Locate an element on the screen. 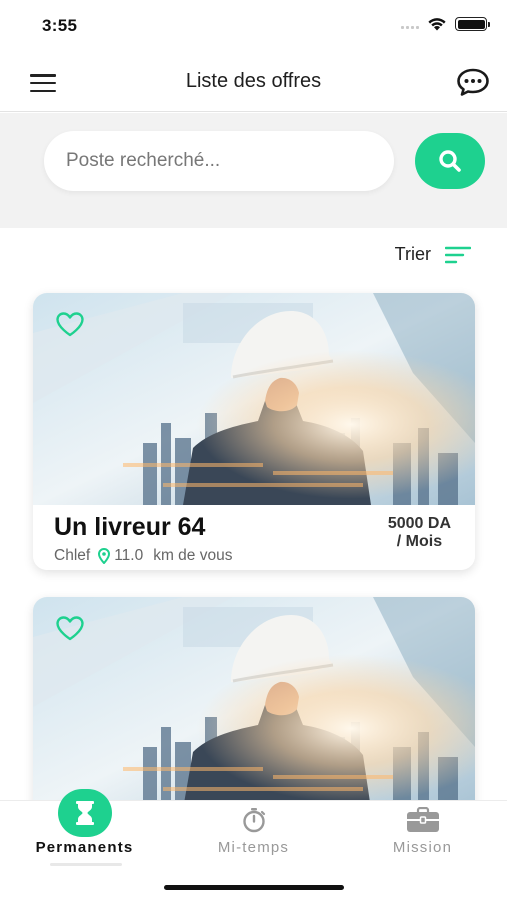  briefcase-icon is located at coordinates (422, 819).